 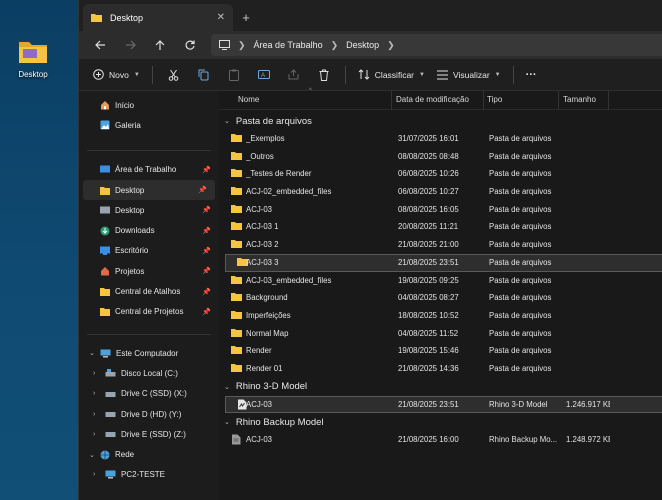 I want to click on paste-button, so click(x=234, y=75).